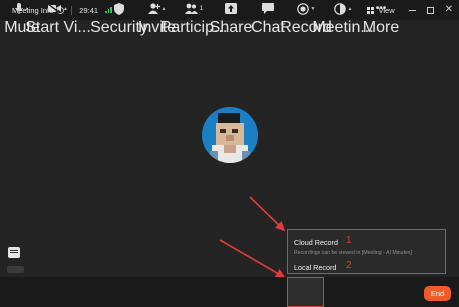 This screenshot has height=307, width=459. Describe the element at coordinates (231, 19) in the screenshot. I see `share-button: Share` at that location.